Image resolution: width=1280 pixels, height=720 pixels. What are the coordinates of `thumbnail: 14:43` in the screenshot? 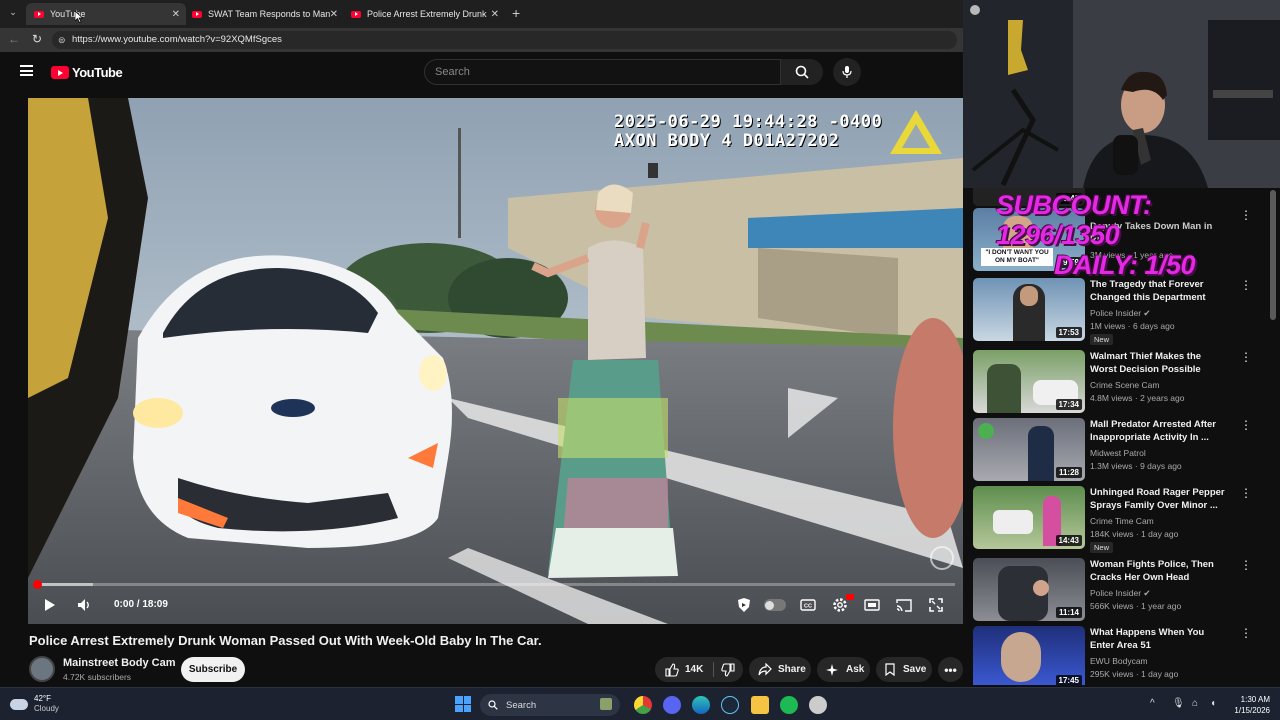 It's located at (1029, 517).